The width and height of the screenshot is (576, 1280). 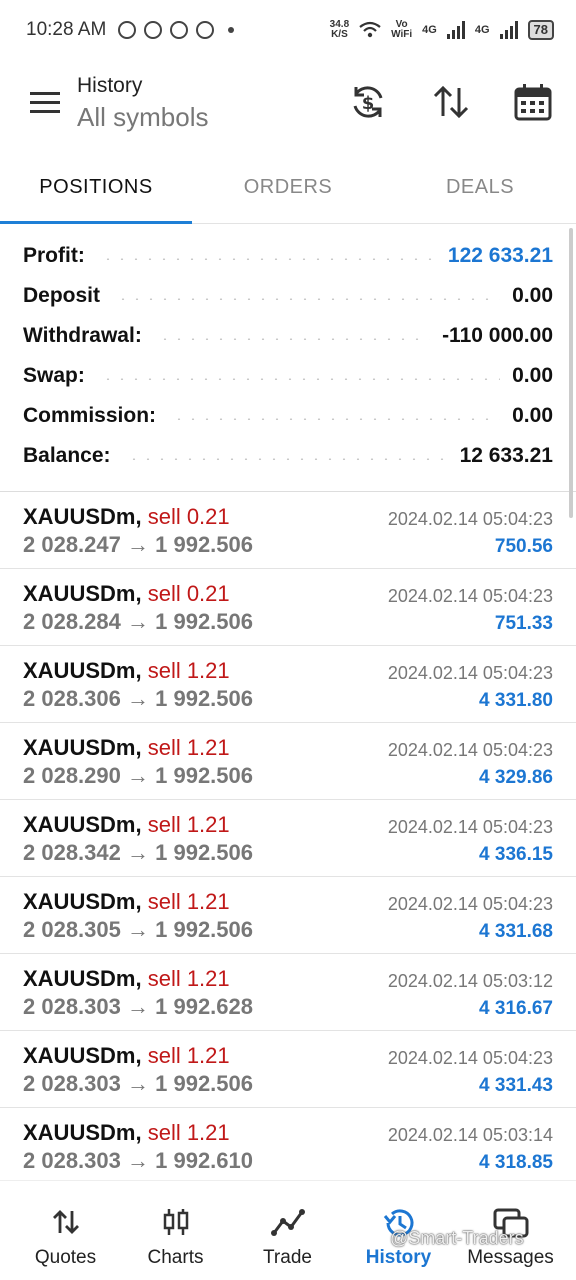 I want to click on deal-profit: 750.56, so click(x=523, y=546).